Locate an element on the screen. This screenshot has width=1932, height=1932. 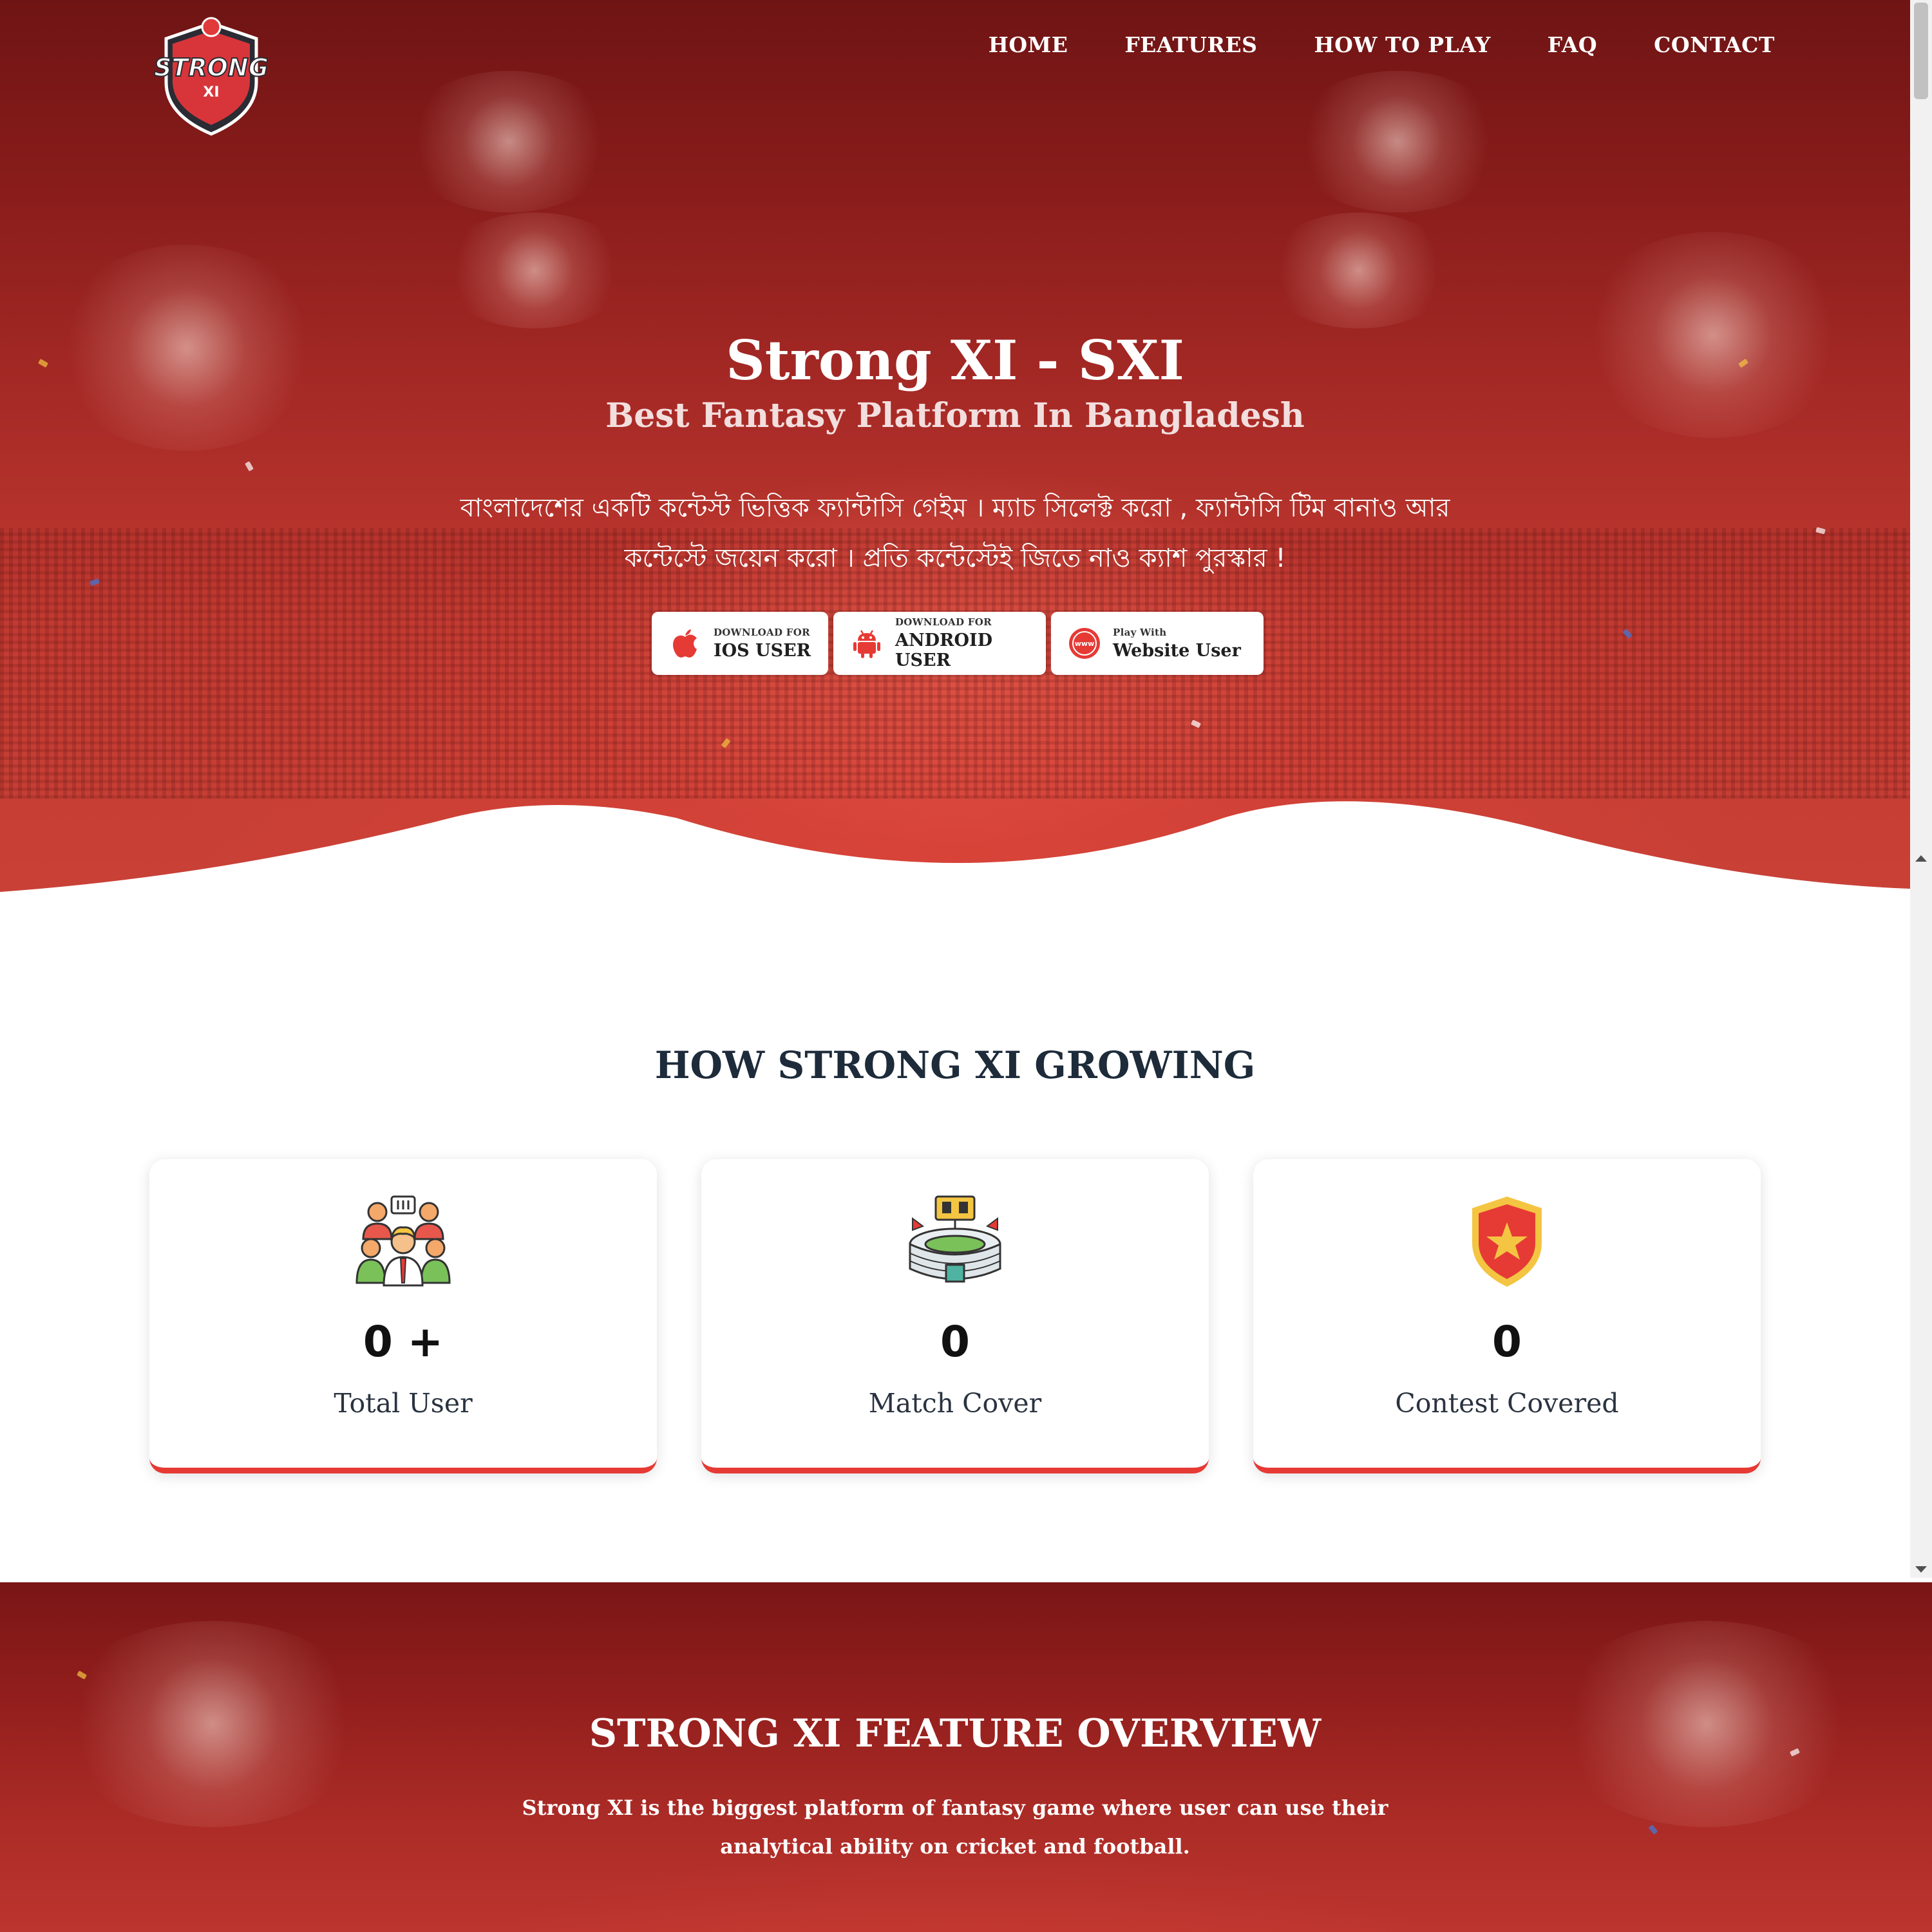
shield-star-icon is located at coordinates (1507, 1242).